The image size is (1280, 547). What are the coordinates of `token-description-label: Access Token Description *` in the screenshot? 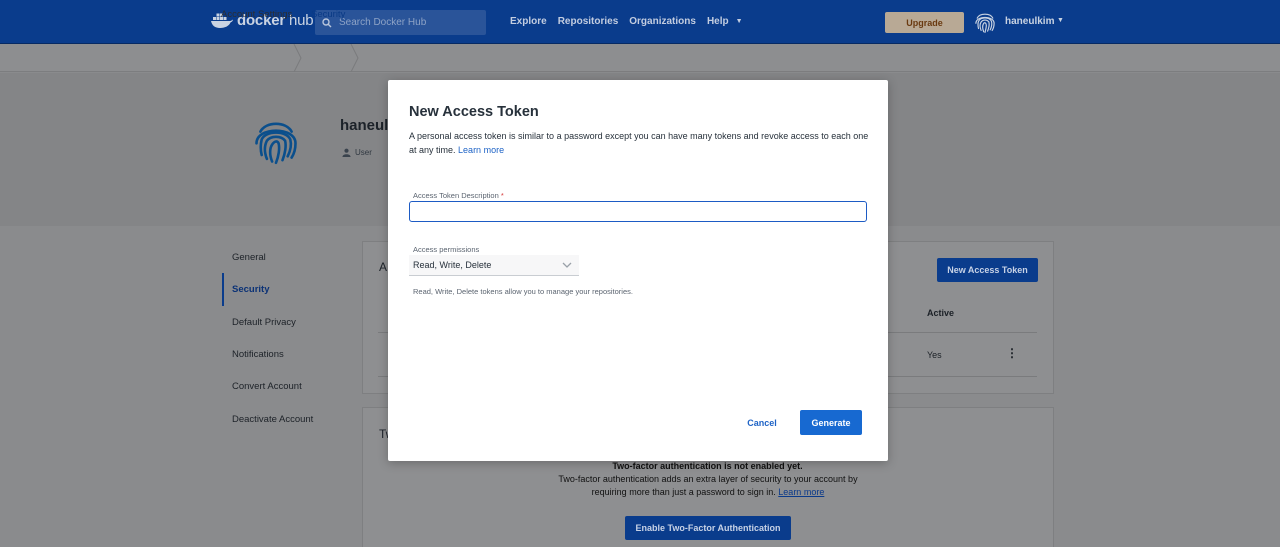 It's located at (458, 195).